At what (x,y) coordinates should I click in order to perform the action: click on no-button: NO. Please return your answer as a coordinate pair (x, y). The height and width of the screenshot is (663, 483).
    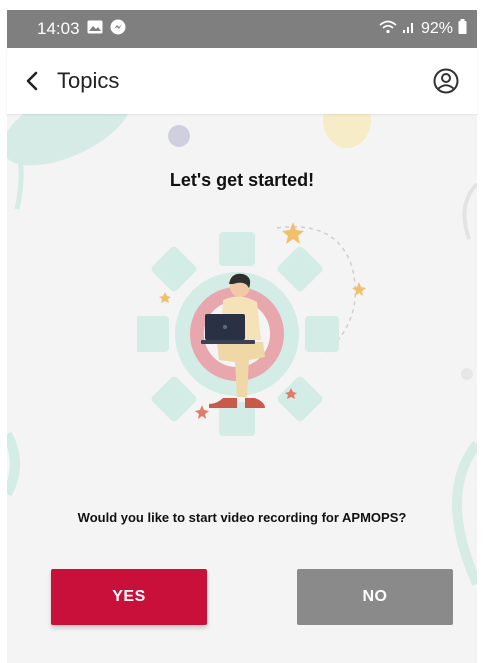
    Looking at the image, I should click on (375, 597).